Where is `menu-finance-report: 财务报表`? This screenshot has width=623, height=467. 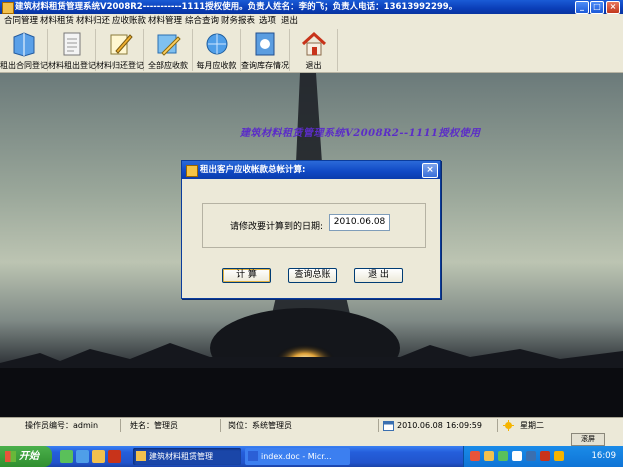
menu-finance-report: 财务报表 is located at coordinates (238, 21).